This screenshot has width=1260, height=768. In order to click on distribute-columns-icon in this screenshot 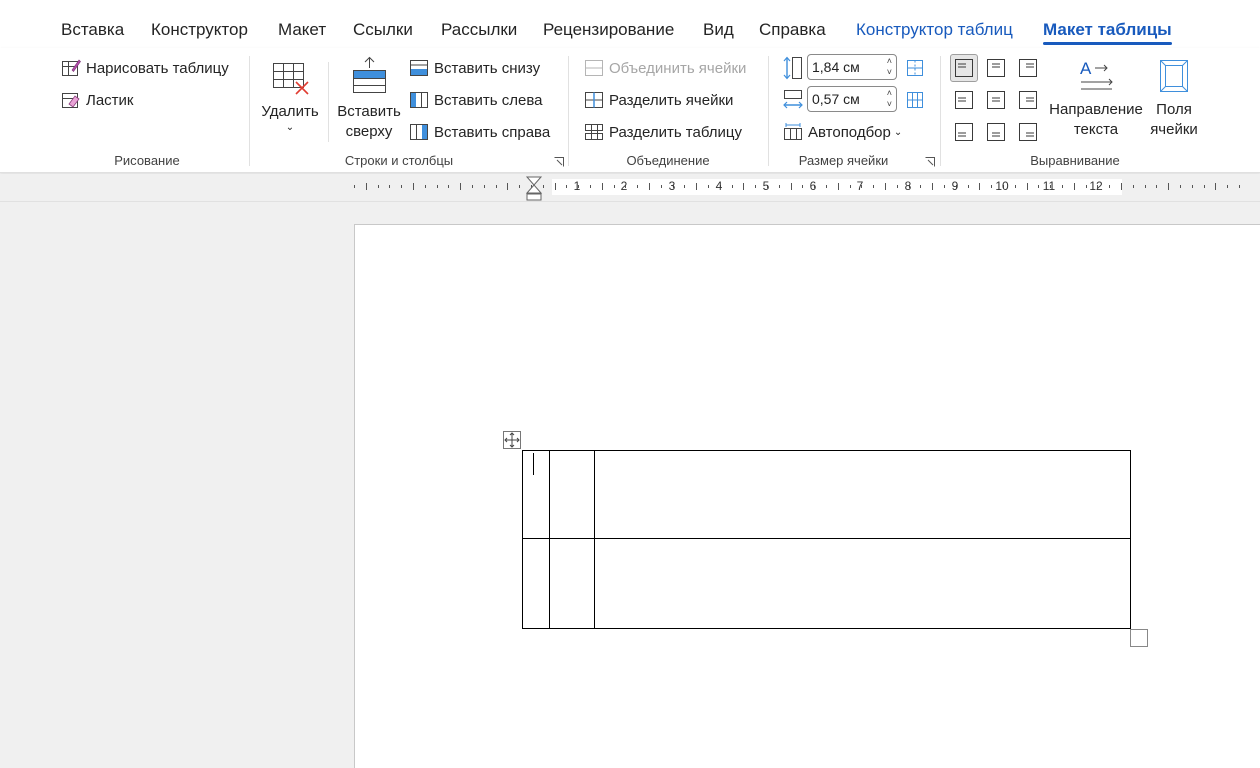, I will do `click(915, 102)`.